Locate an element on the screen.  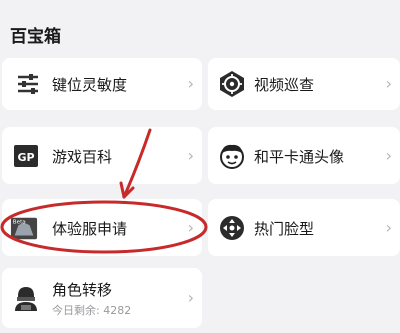
gp-book-icon: GP is located at coordinates (26, 155).